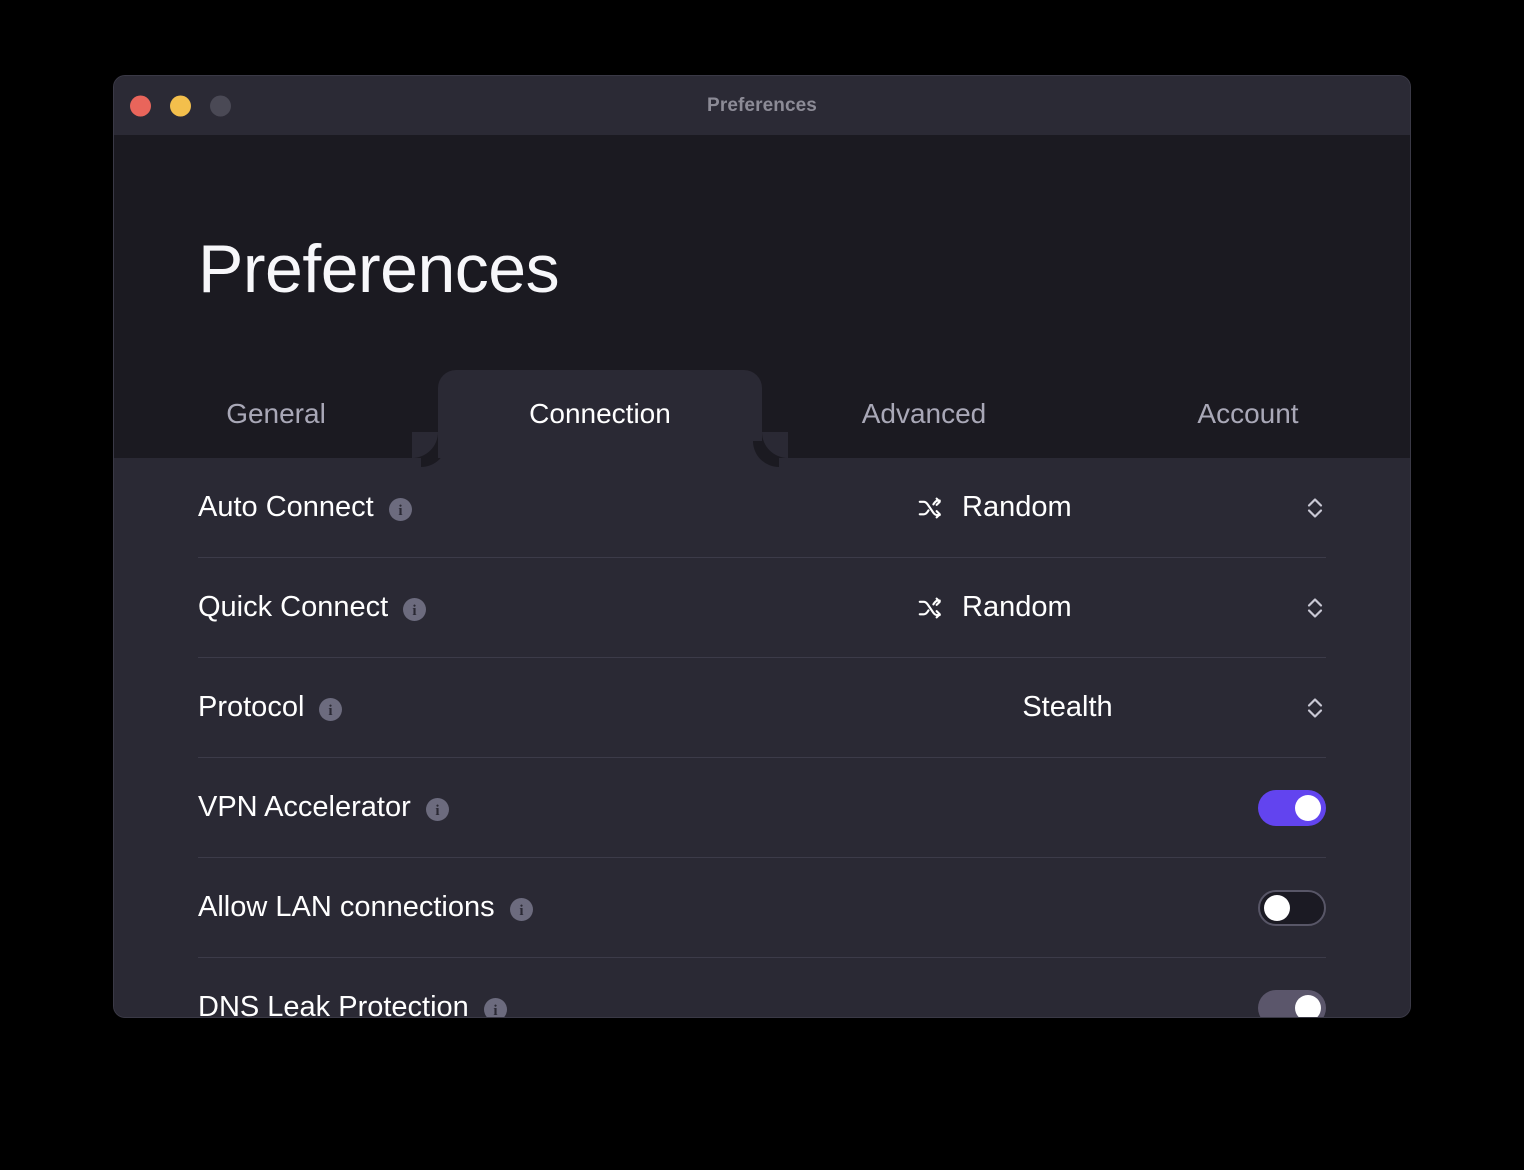  I want to click on page-title: Preferences, so click(379, 269).